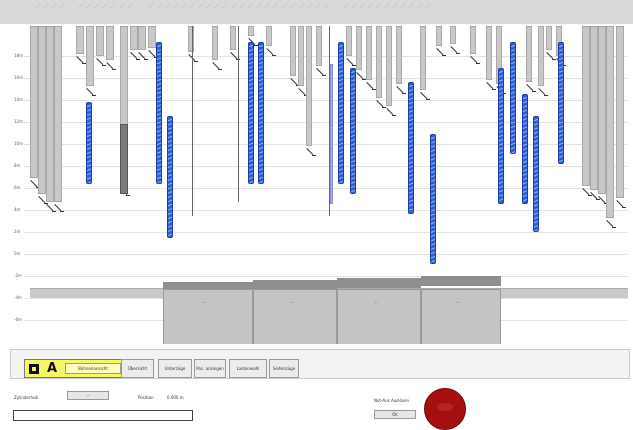 The height and width of the screenshot is (430, 633). What do you see at coordinates (331, 134) in the screenshot?
I see `lavender-batten` at bounding box center [331, 134].